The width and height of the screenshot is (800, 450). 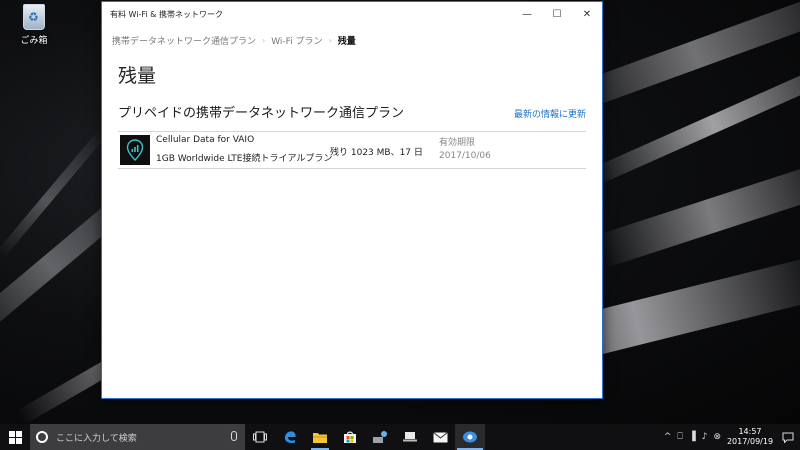 I want to click on taskbar-network-app, so click(x=380, y=437).